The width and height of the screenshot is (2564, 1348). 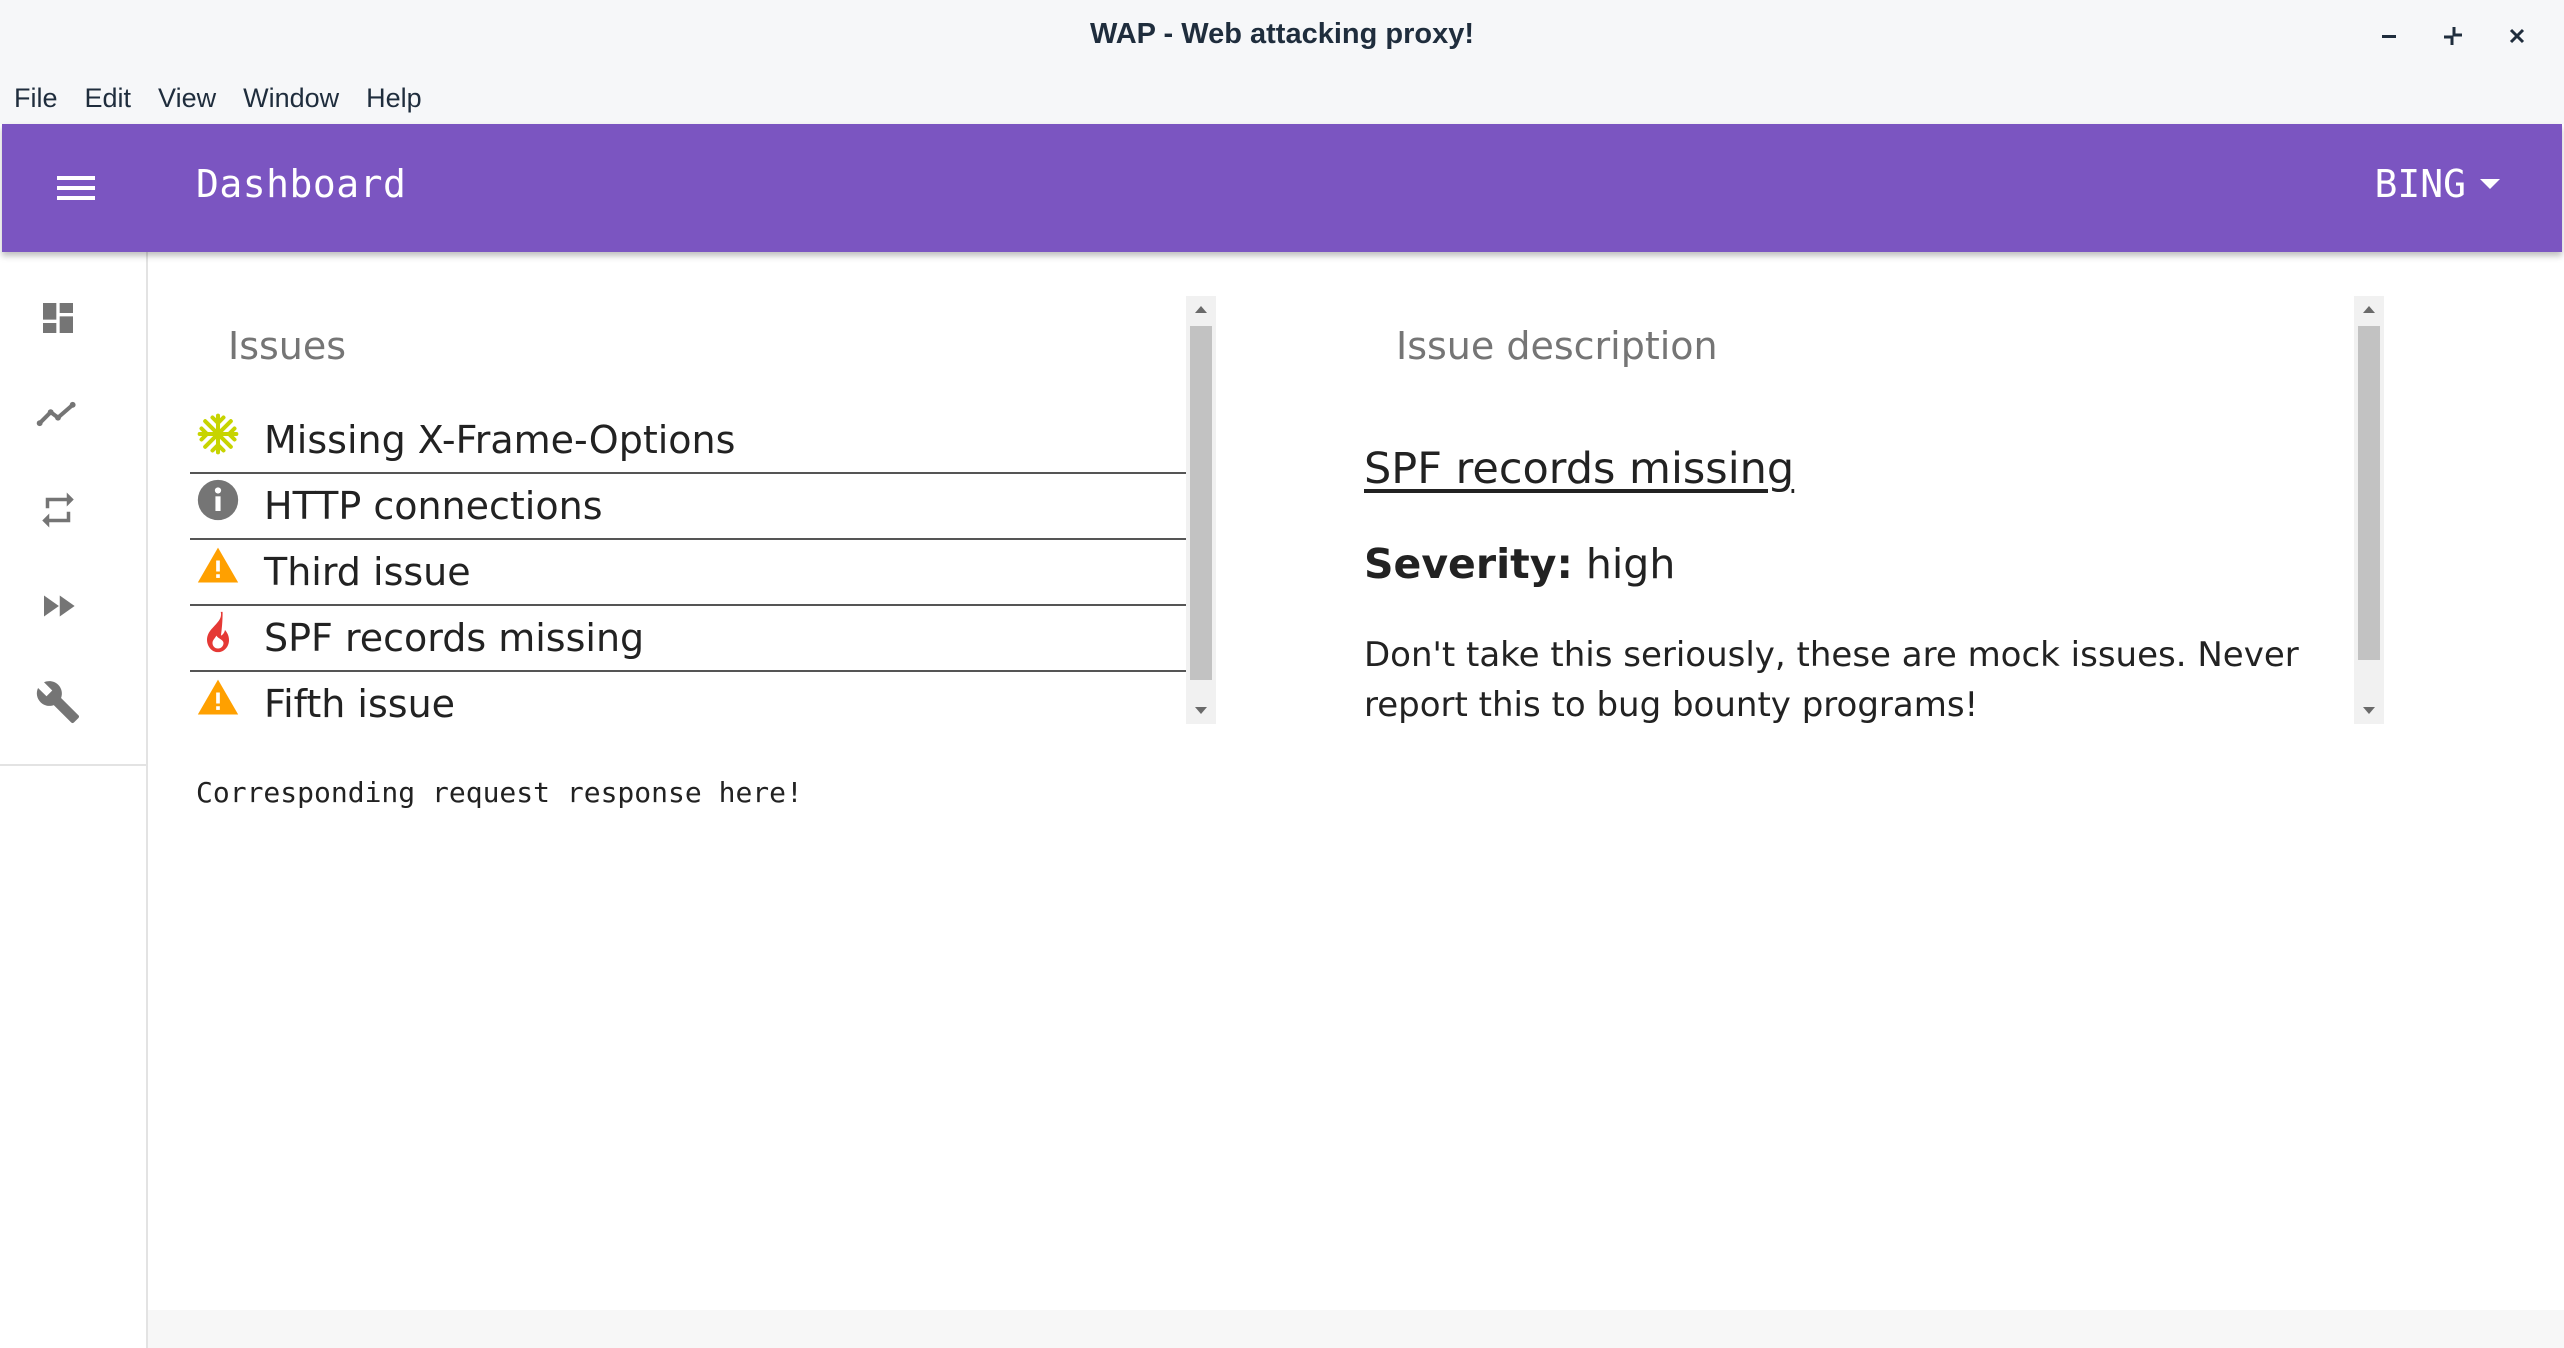 I want to click on info-icon, so click(x=218, y=500).